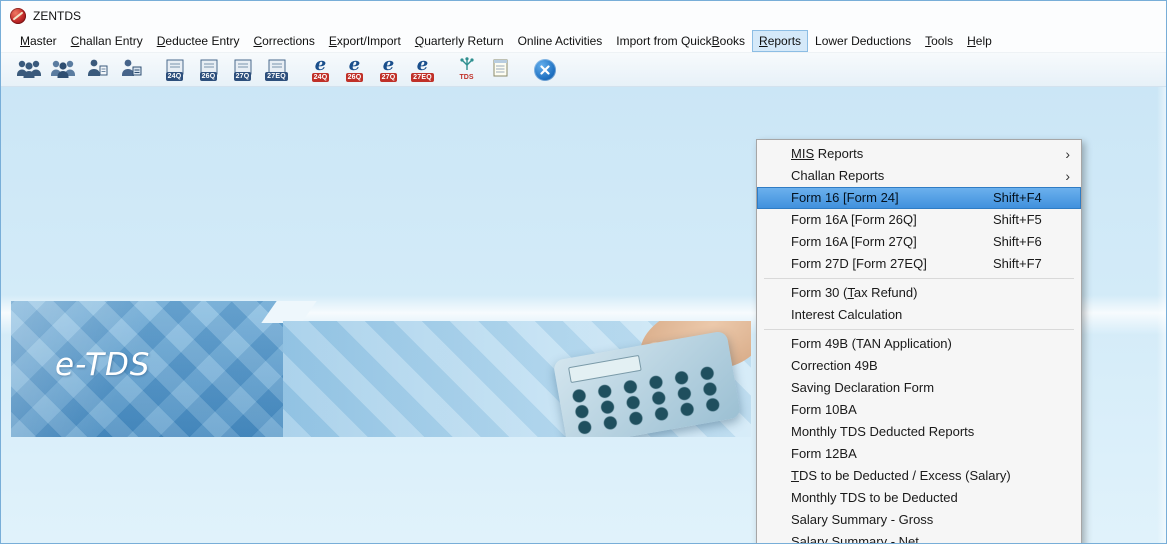 The height and width of the screenshot is (544, 1167). What do you see at coordinates (1017, 263) in the screenshot?
I see `menu-item-shortcut: Shift+F7` at bounding box center [1017, 263].